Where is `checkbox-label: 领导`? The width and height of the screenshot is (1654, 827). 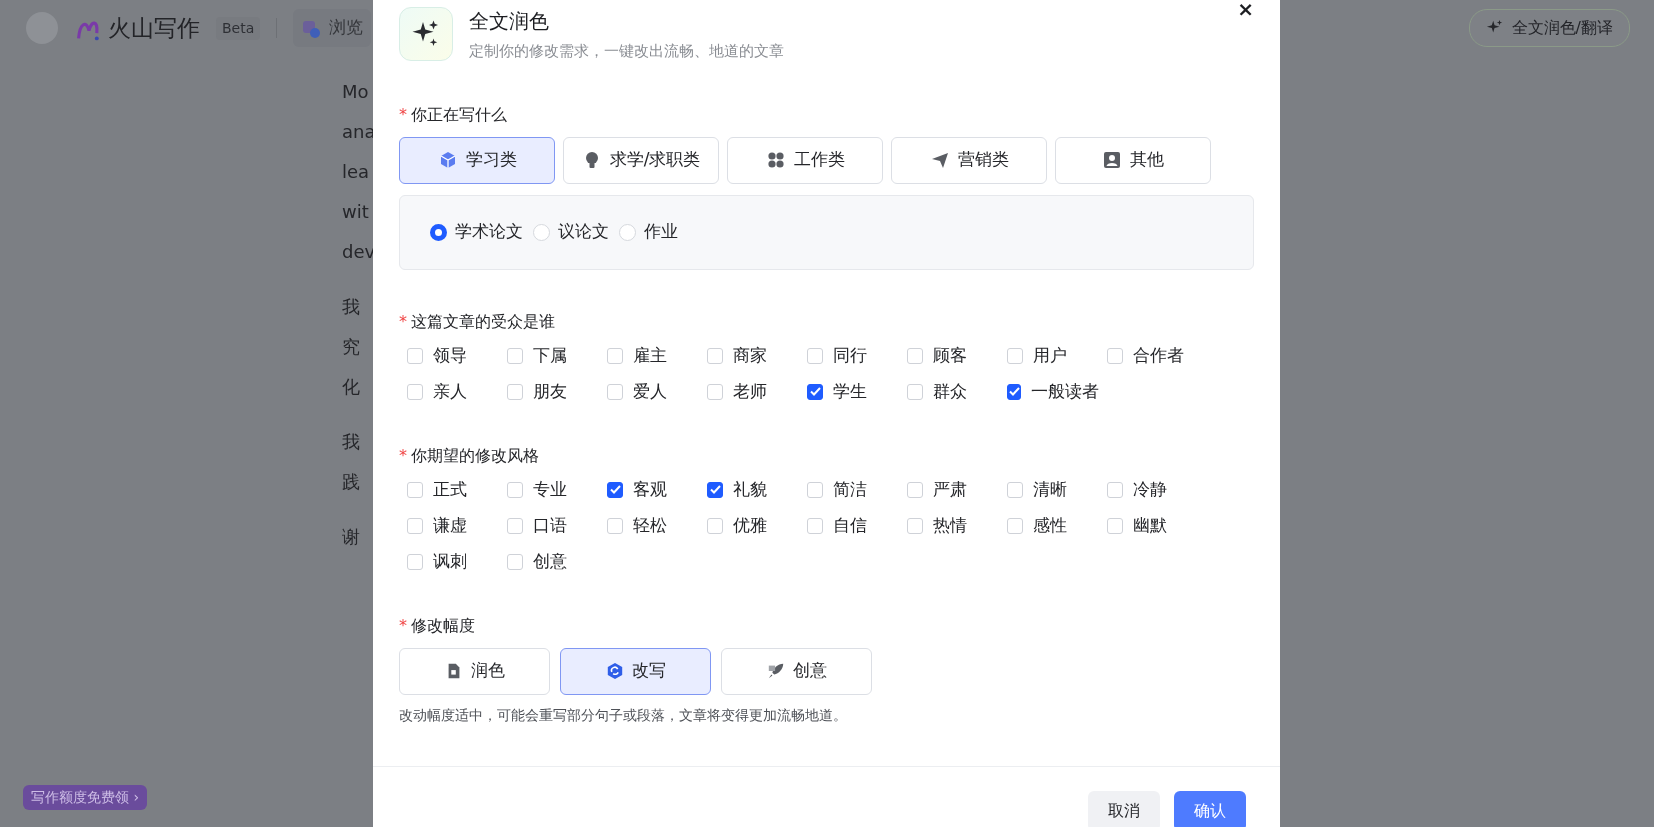
checkbox-label: 领导 is located at coordinates (450, 355).